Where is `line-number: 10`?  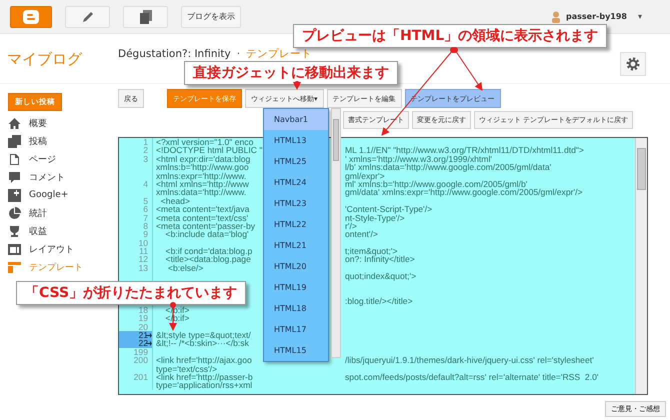 line-number: 10 is located at coordinates (143, 243).